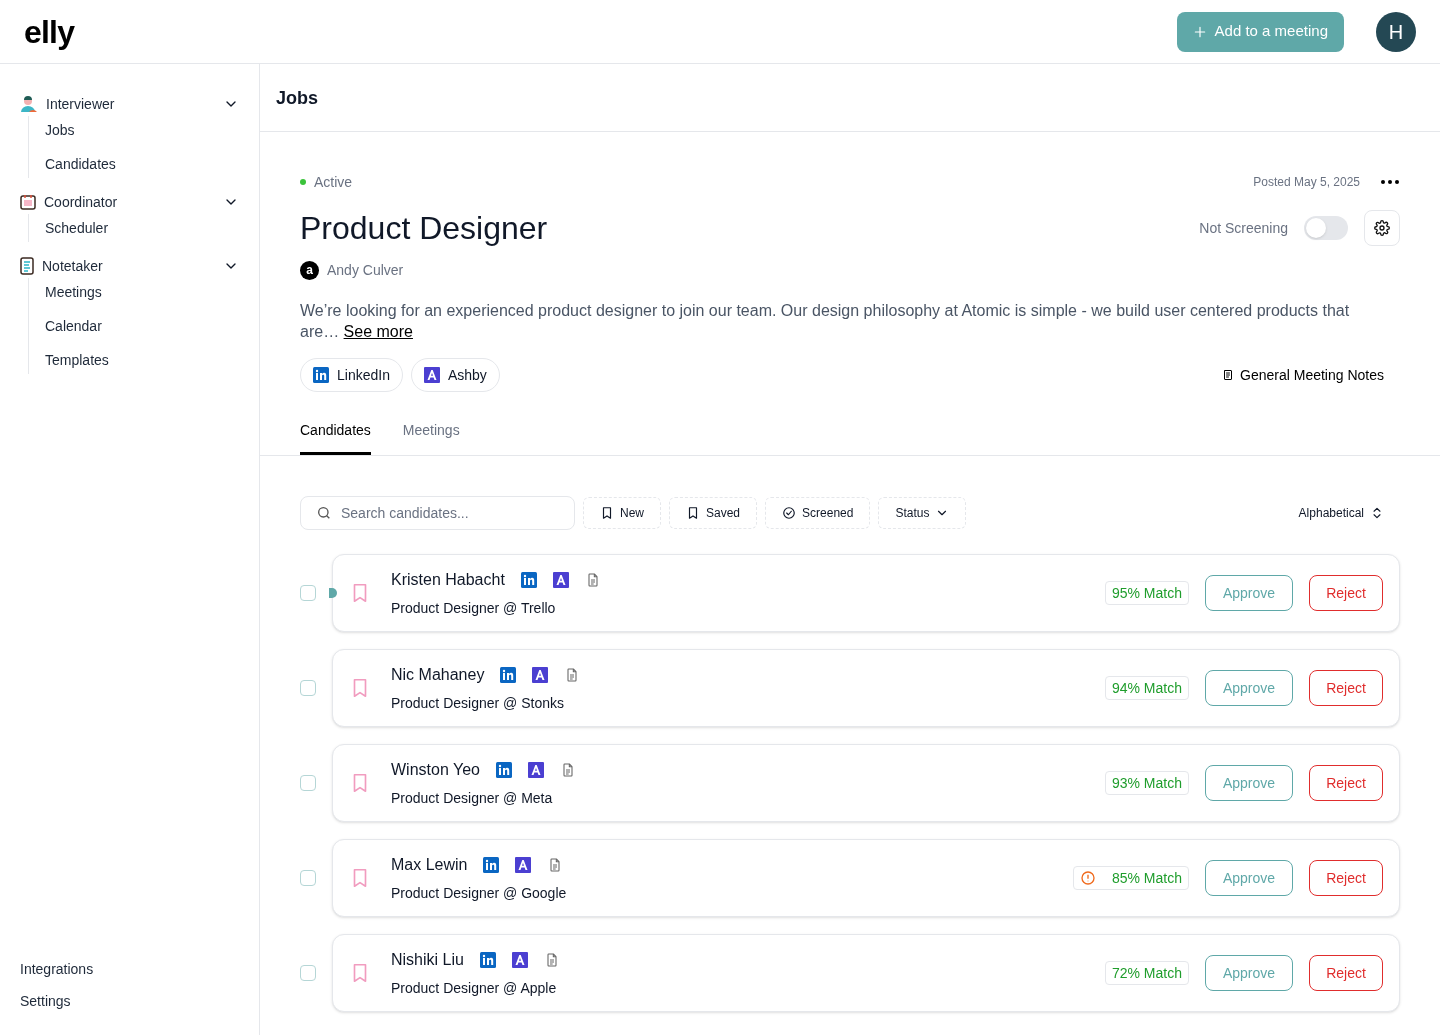 Image resolution: width=1440 pixels, height=1035 pixels. What do you see at coordinates (866, 593) in the screenshot?
I see `candidate-card: Kristen Habacht Product Designer @ Trello 95% Match Approve Reject` at bounding box center [866, 593].